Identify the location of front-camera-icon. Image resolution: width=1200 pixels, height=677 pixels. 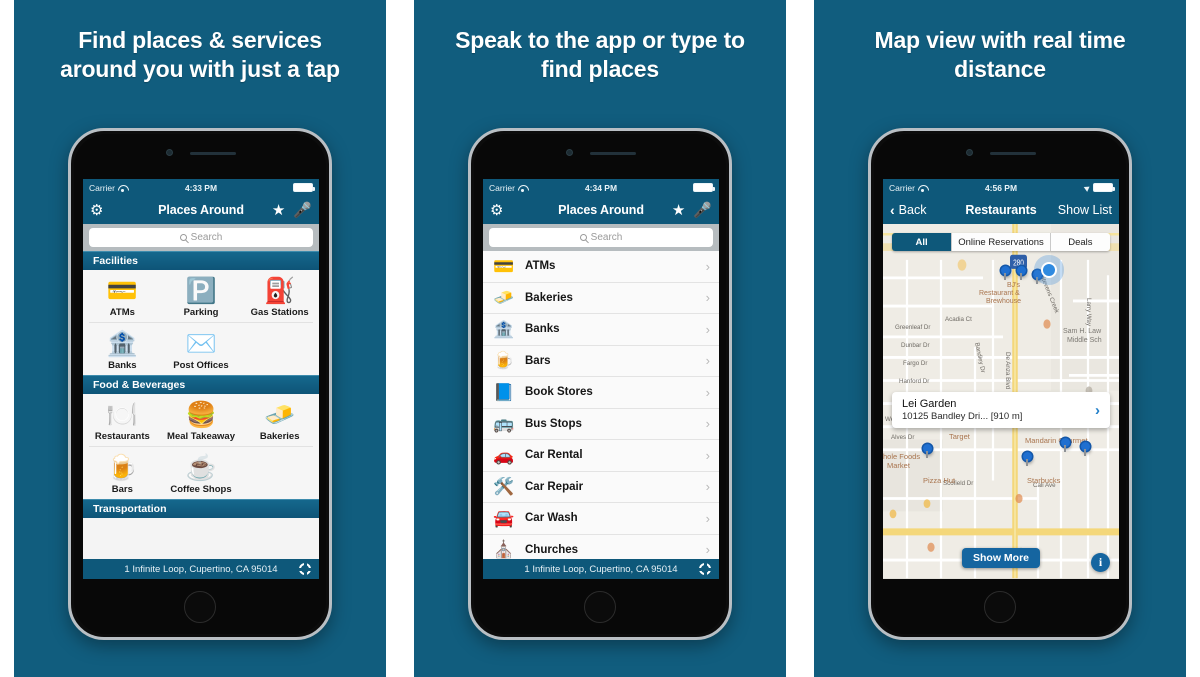
(969, 152).